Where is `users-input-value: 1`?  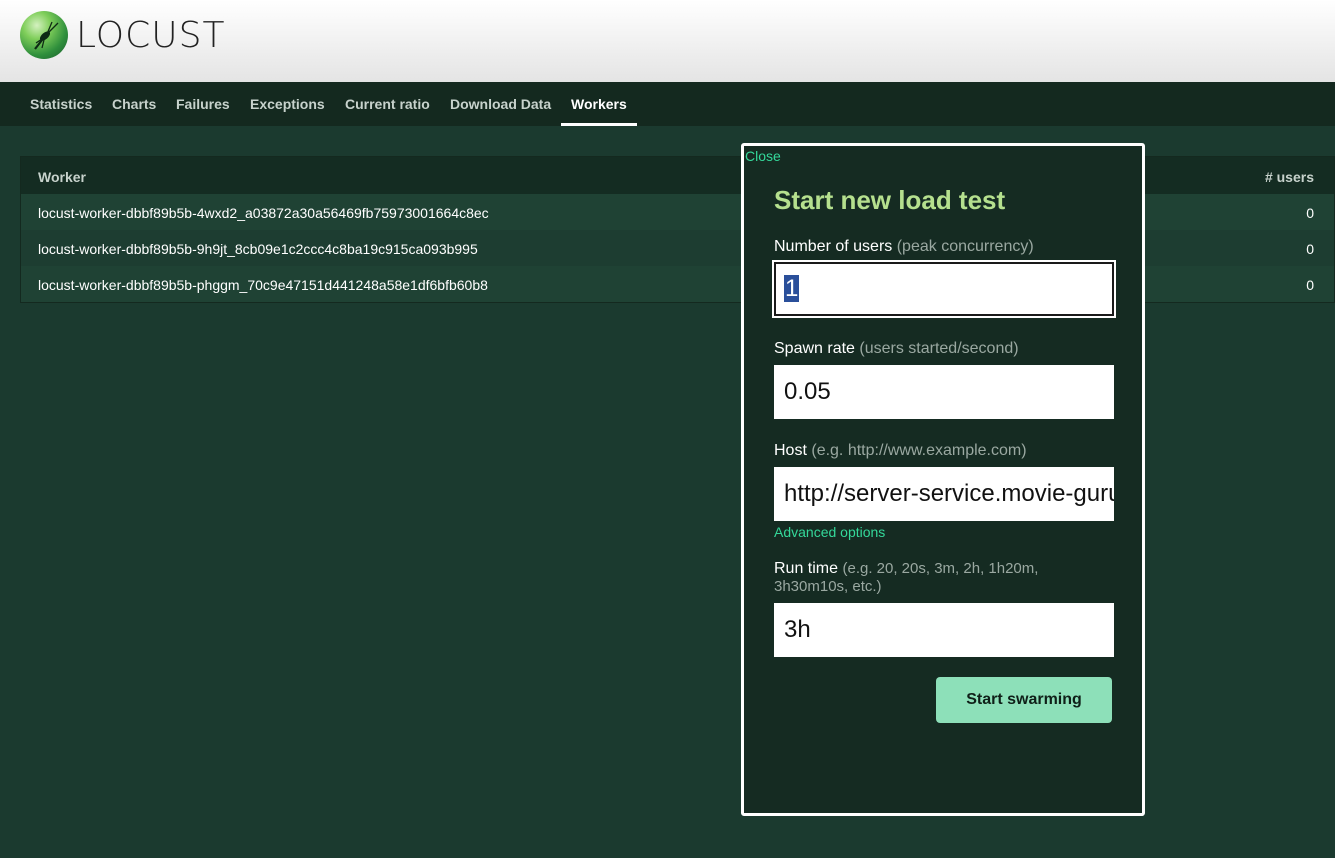
users-input-value: 1 is located at coordinates (792, 288).